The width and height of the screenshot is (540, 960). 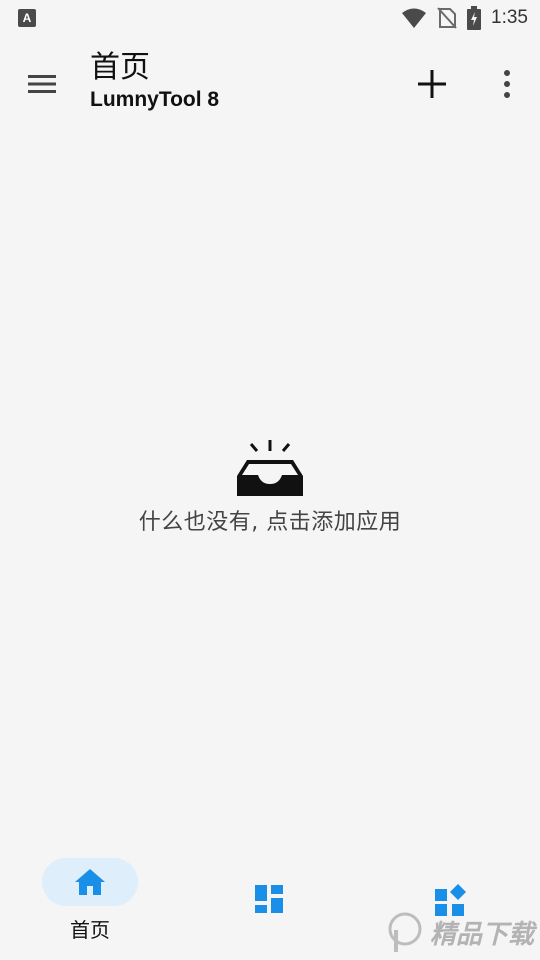 I want to click on nav-item-label: 首页, so click(x=90, y=930).